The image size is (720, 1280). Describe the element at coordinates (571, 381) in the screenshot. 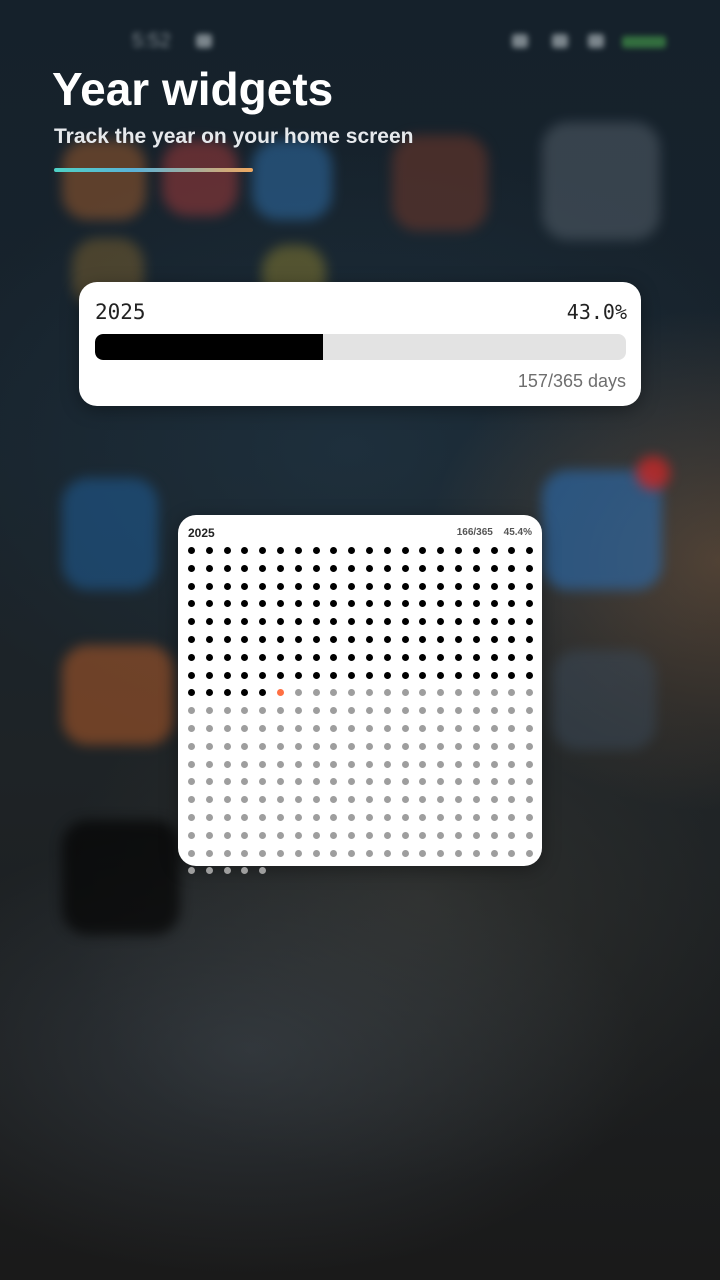

I see `widget-days-label: 157/365 days` at that location.